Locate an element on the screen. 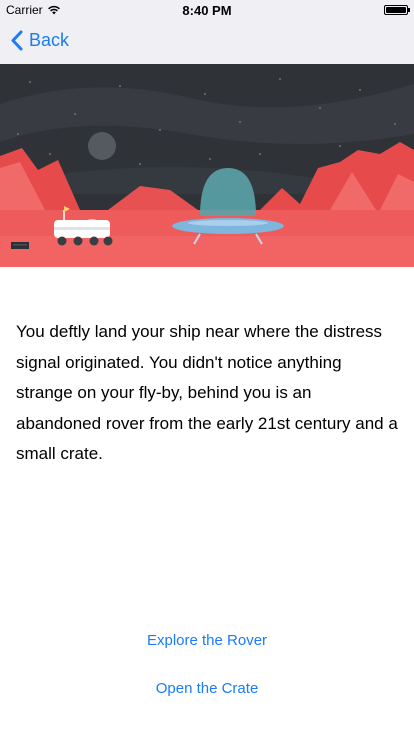 This screenshot has height=736, width=414. explore-rover-button: Explore the Rover is located at coordinates (207, 640).